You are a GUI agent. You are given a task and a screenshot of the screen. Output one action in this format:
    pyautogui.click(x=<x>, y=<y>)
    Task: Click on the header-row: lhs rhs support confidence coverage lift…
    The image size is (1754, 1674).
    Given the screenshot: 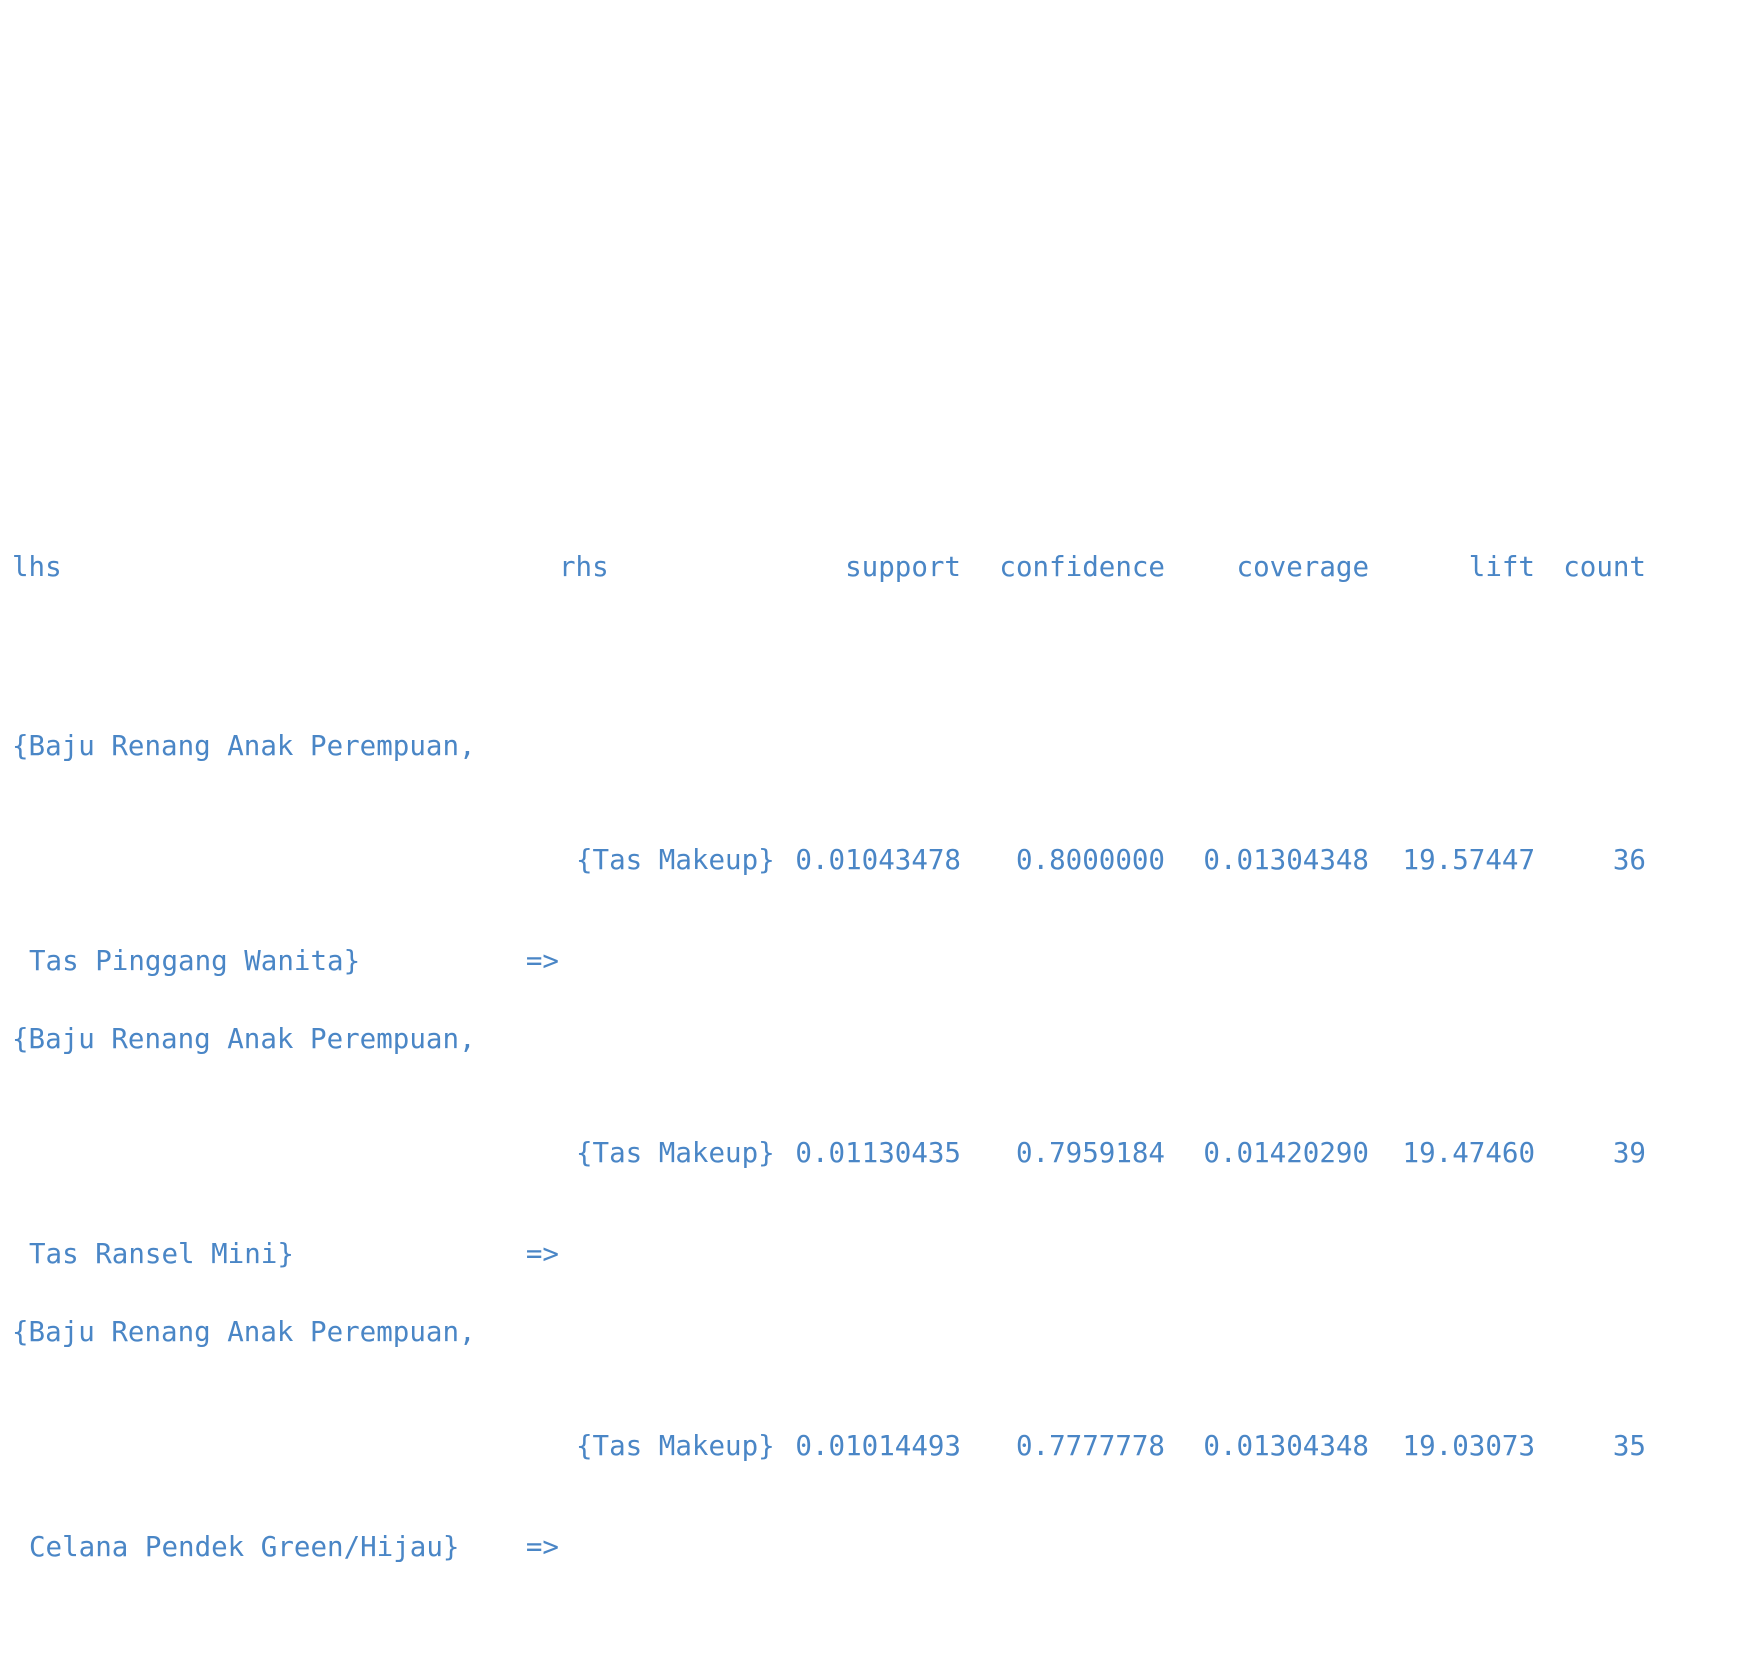 What is the action you would take?
    pyautogui.click(x=829, y=567)
    